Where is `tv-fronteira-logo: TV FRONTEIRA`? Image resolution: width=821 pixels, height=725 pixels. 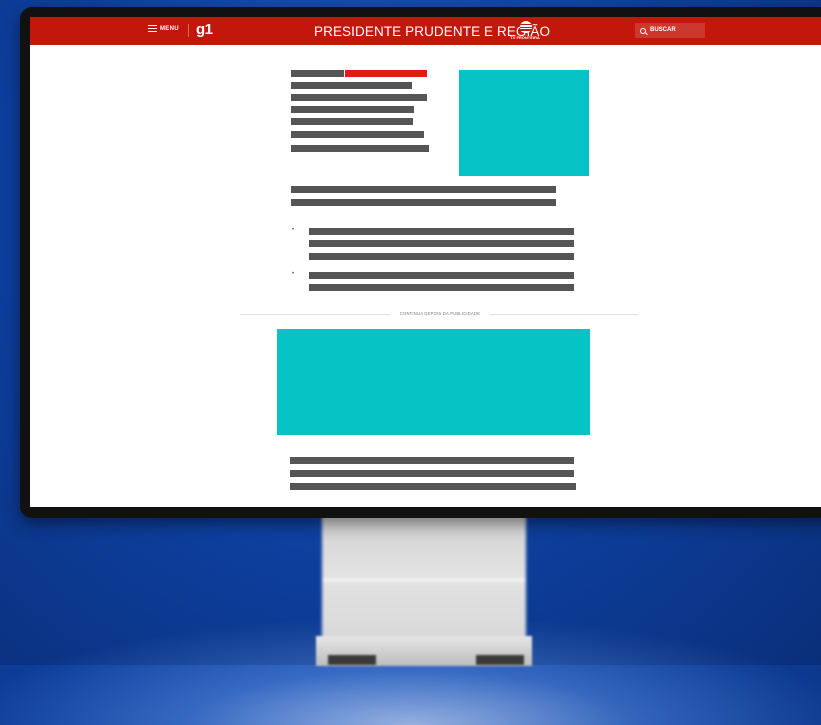
tv-fronteira-logo: TV FRONTEIRA is located at coordinates (525, 32).